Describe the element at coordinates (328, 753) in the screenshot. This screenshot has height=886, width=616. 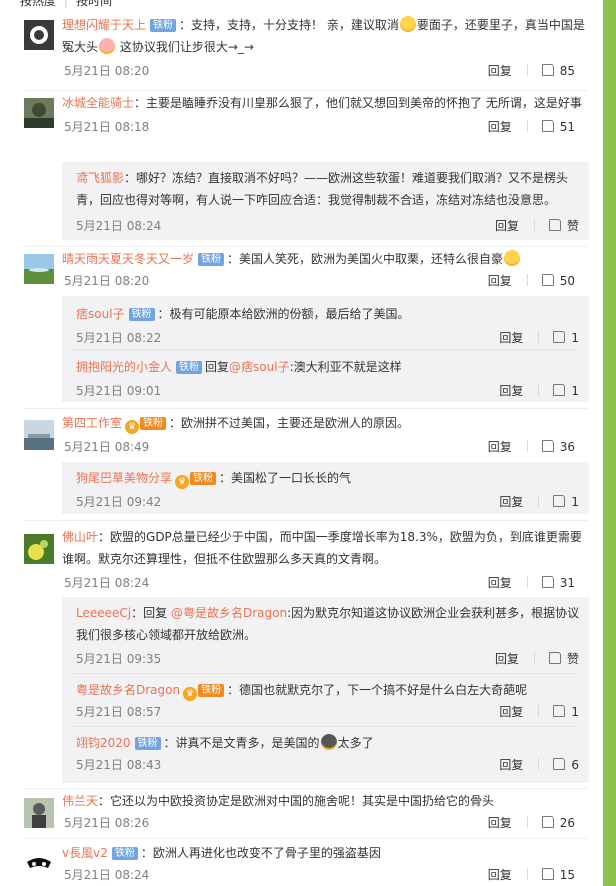
I see `reply-item: 翊钧2020 铁粉 ：讲真不是文青多，是美国的 太多了 5月21日 08:43 回复 6` at that location.